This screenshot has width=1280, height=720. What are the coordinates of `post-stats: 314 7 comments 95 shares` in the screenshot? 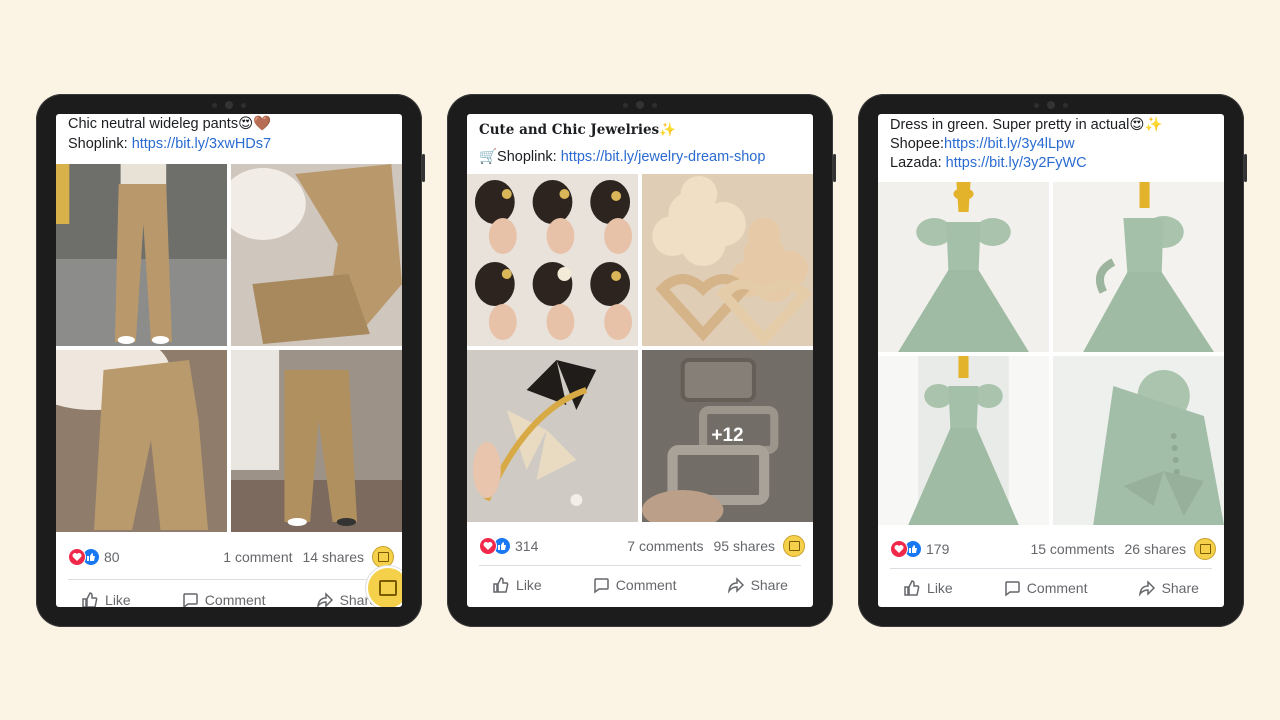 It's located at (642, 546).